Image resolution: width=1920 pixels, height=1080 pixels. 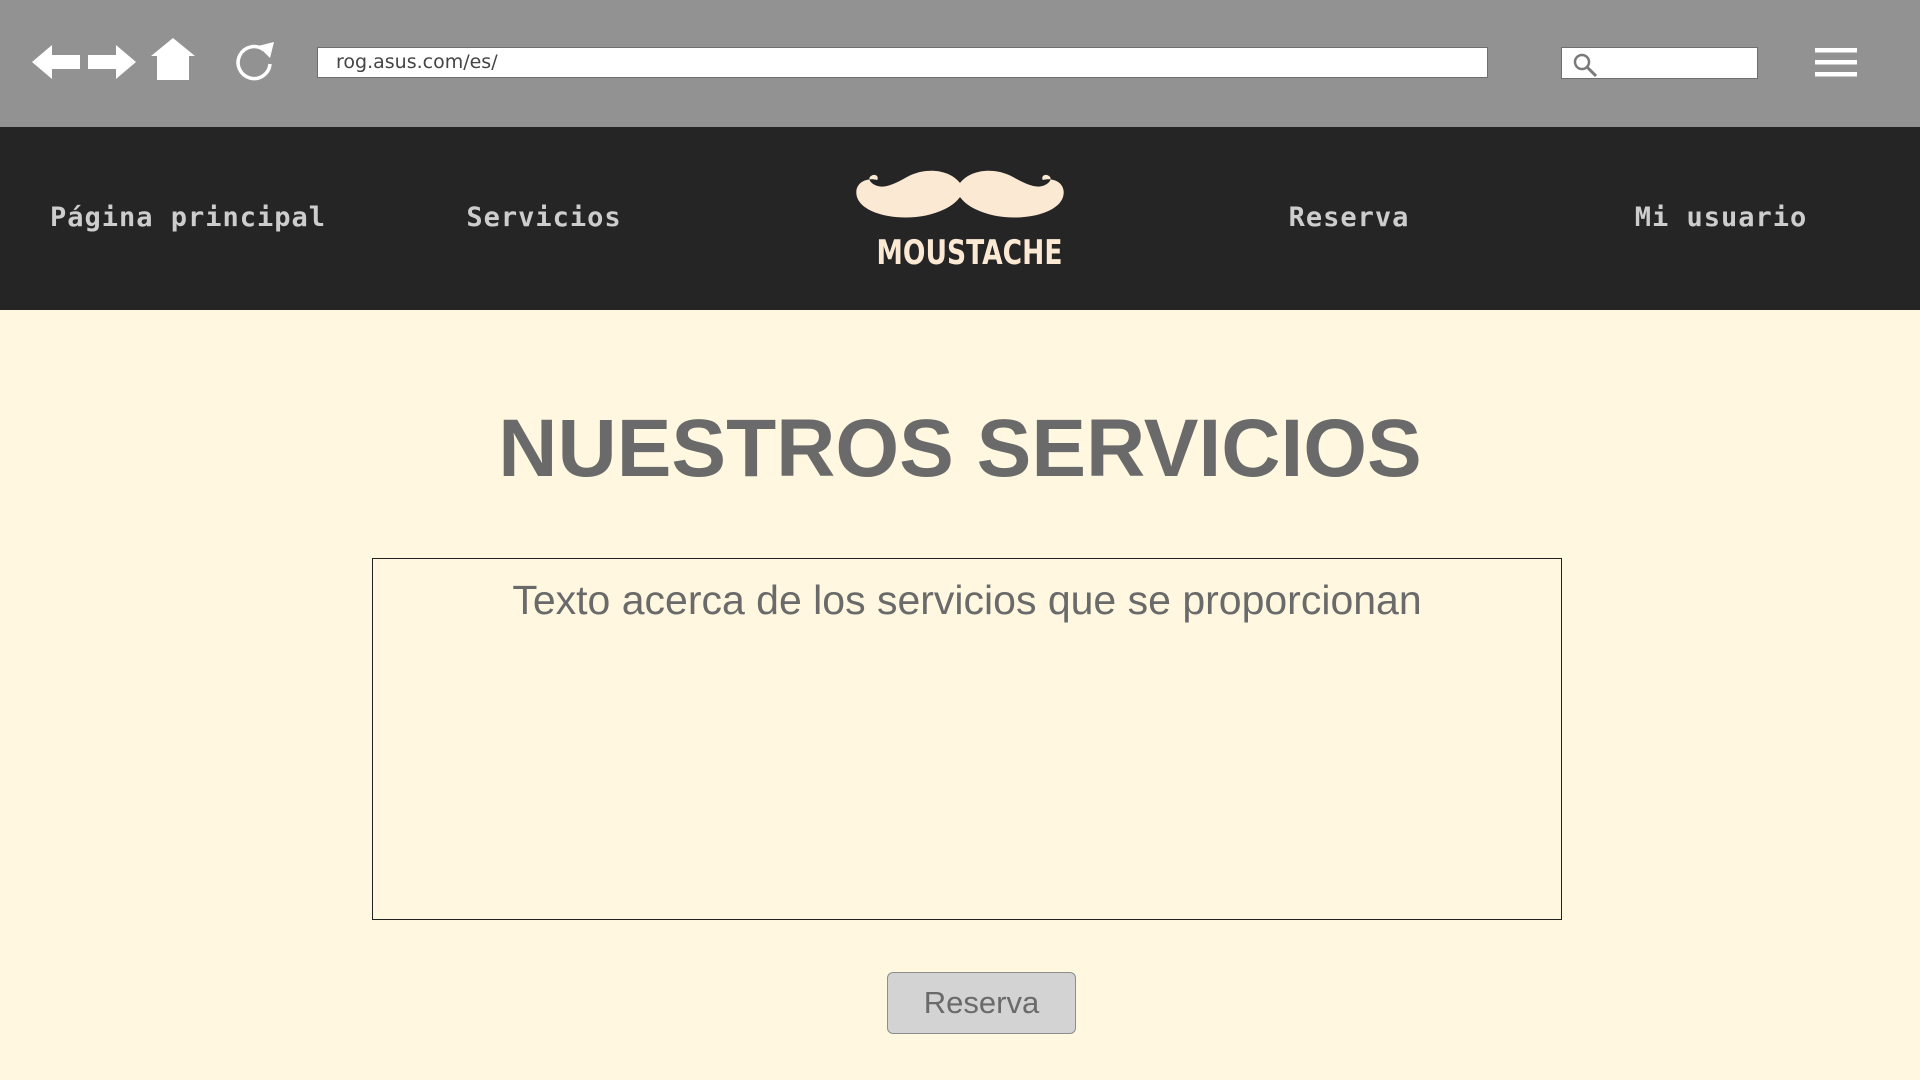 I want to click on address-bar: rog.asus.com/es/, so click(x=902, y=62).